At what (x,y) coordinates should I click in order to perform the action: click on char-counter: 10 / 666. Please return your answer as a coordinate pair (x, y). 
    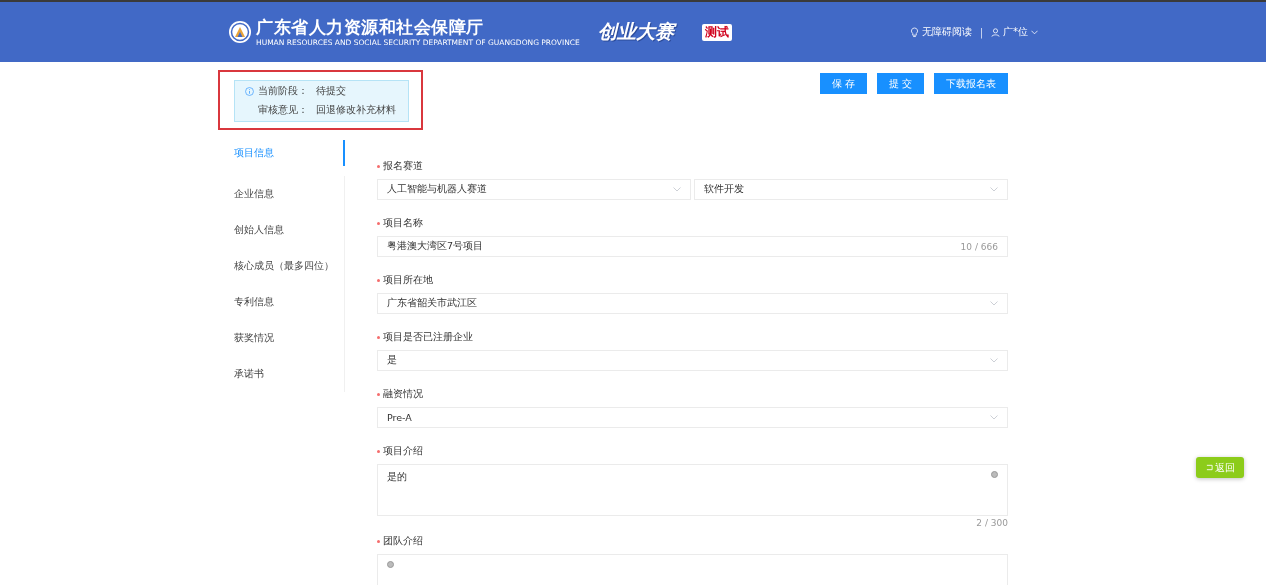
    Looking at the image, I should click on (979, 246).